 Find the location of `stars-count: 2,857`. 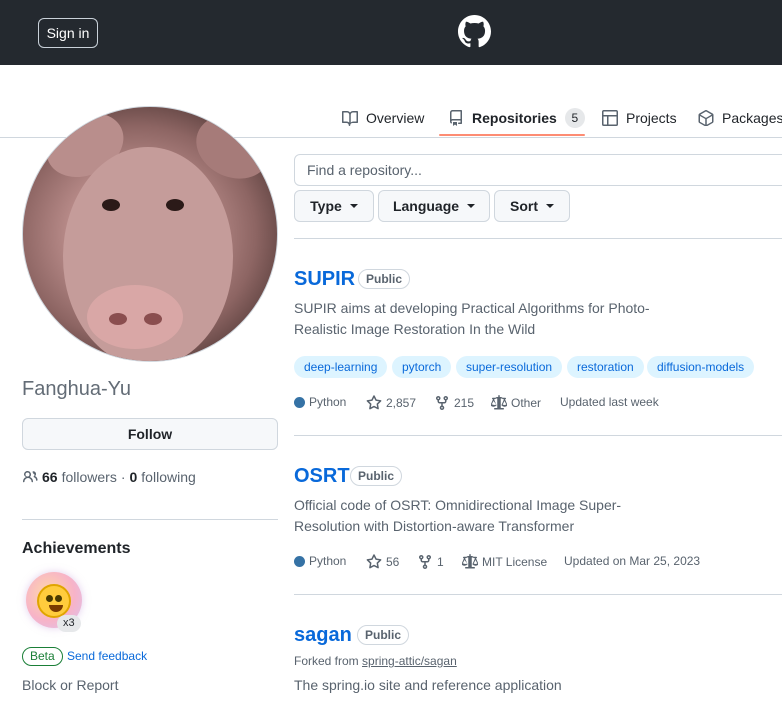

stars-count: 2,857 is located at coordinates (401, 403).